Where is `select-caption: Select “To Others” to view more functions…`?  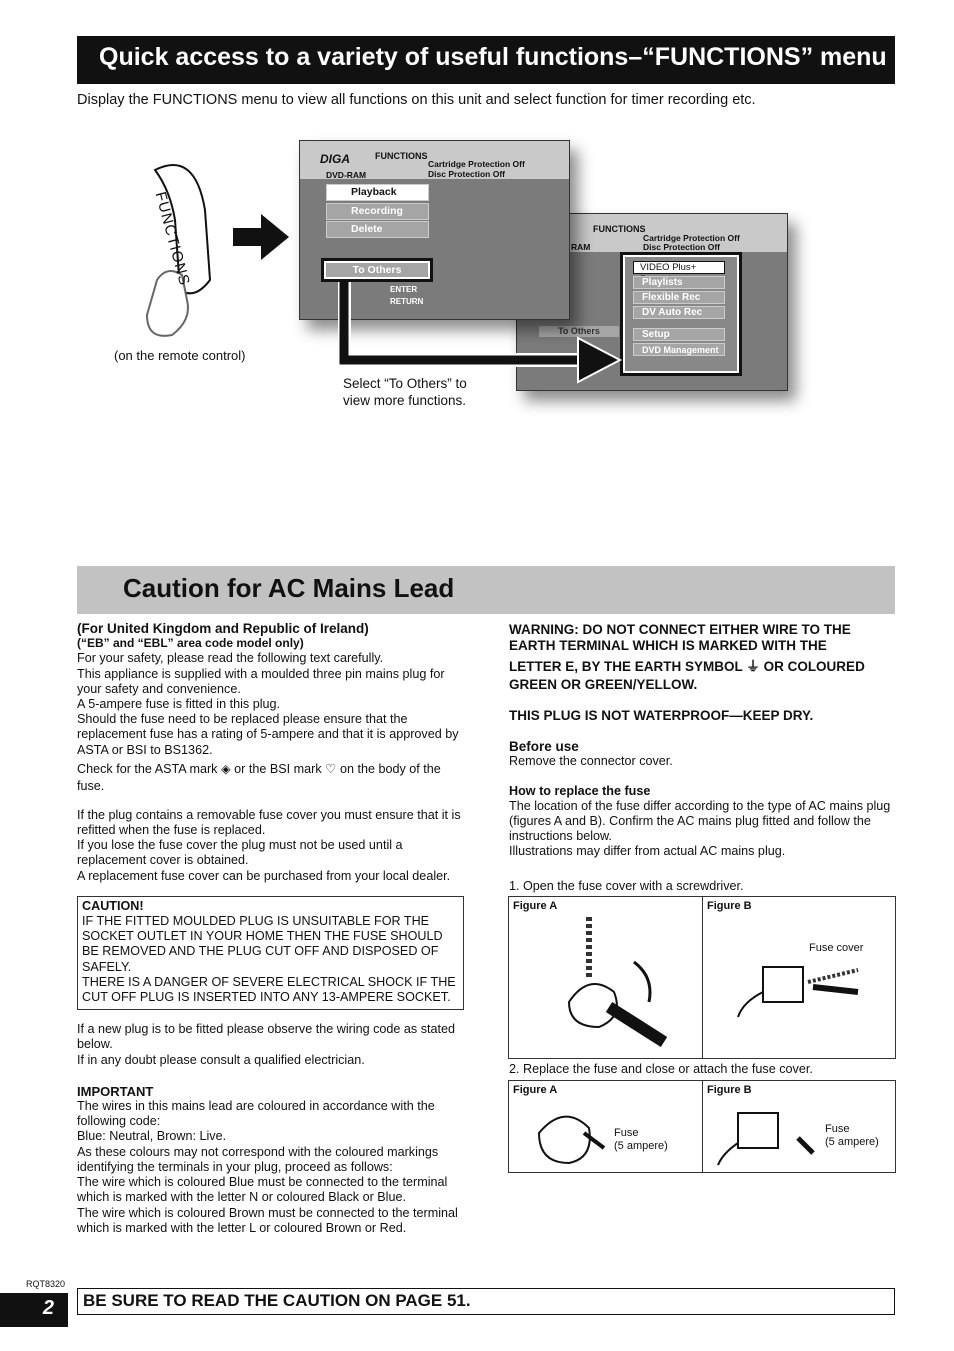
select-caption: Select “To Others” to view more functions… is located at coordinates (405, 392).